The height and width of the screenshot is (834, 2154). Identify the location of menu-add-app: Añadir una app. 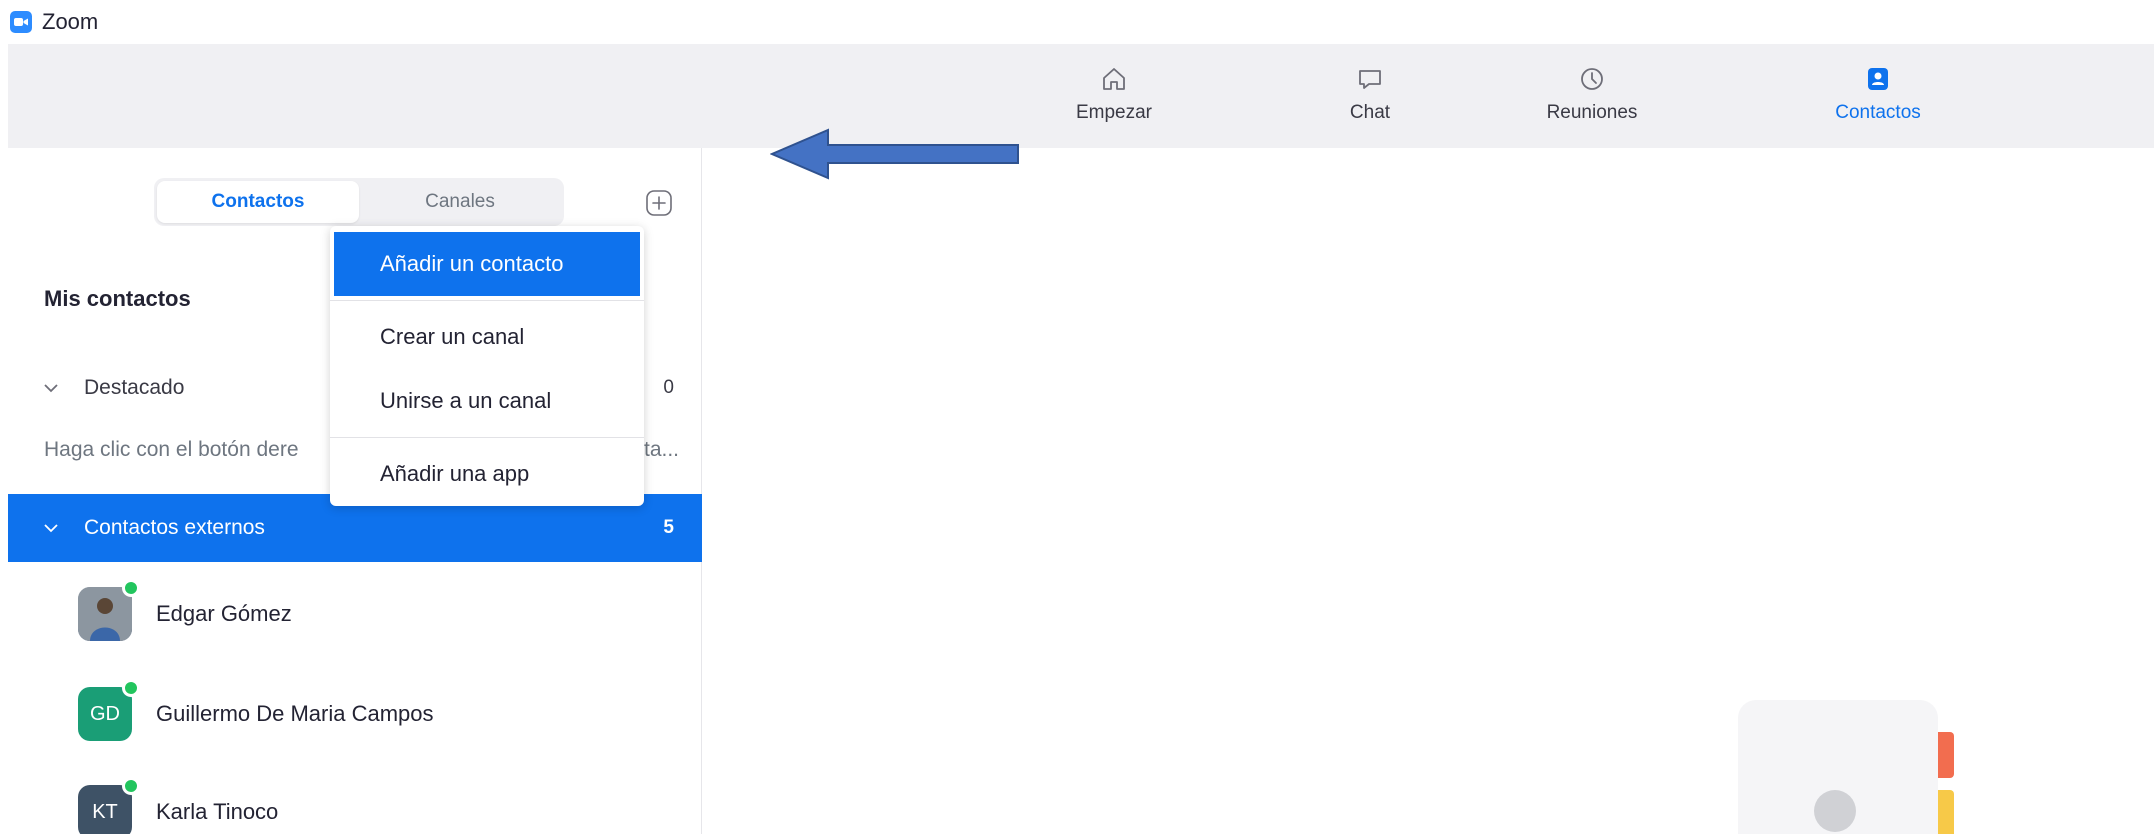
(487, 474).